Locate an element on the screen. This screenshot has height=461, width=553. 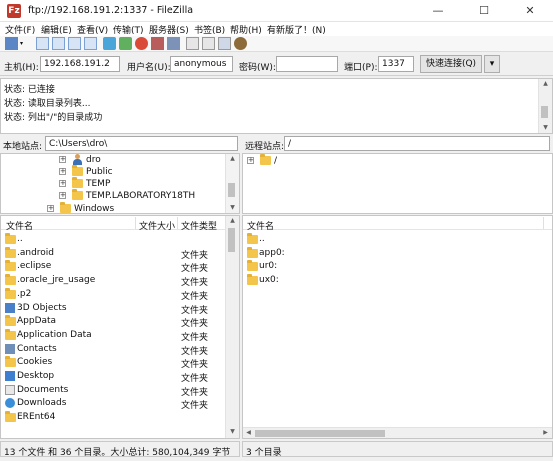
toggle-sync-browsing-icon is located at coordinates (208, 43).